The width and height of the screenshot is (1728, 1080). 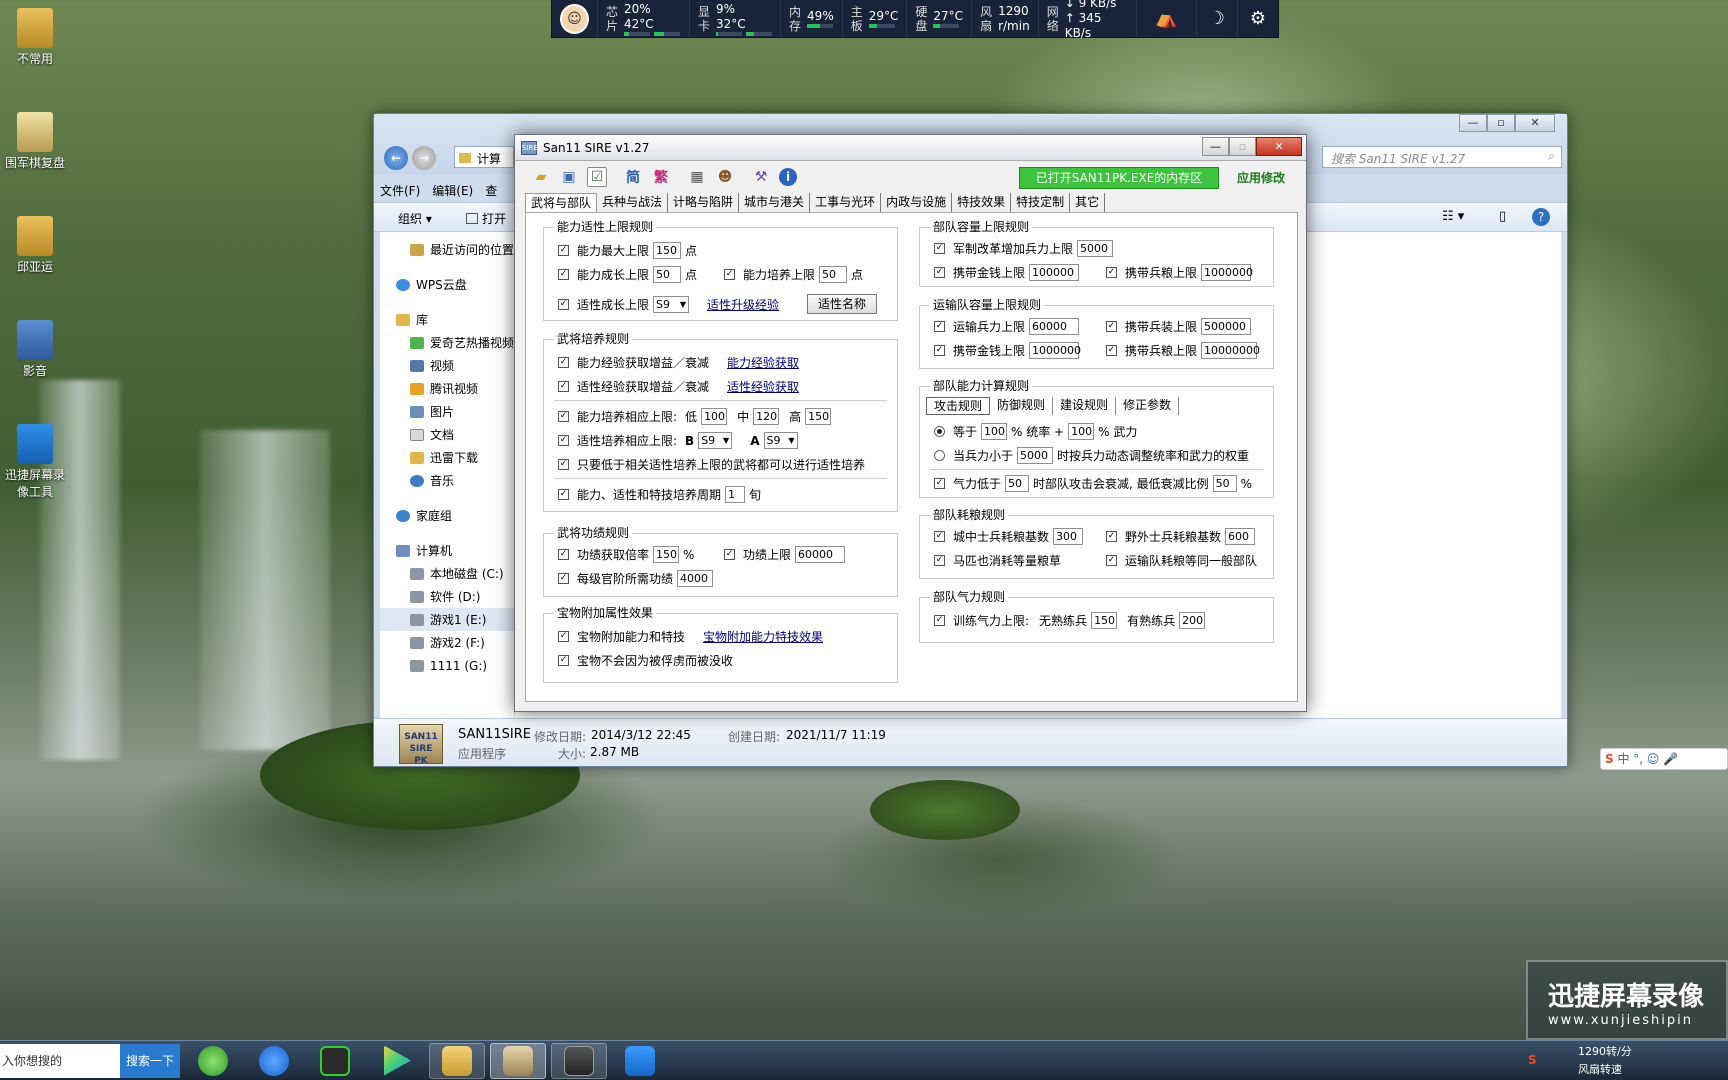 What do you see at coordinates (994, 431) in the screenshot?
I see `leadership-pct-input: 100` at bounding box center [994, 431].